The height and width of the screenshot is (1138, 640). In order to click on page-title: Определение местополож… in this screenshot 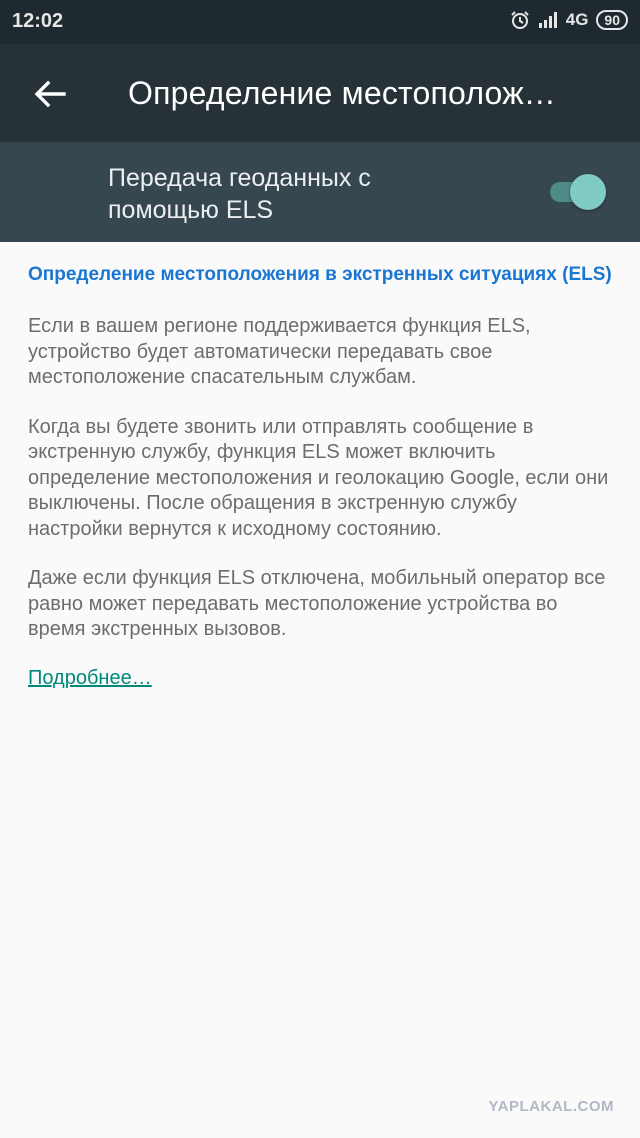, I will do `click(342, 93)`.